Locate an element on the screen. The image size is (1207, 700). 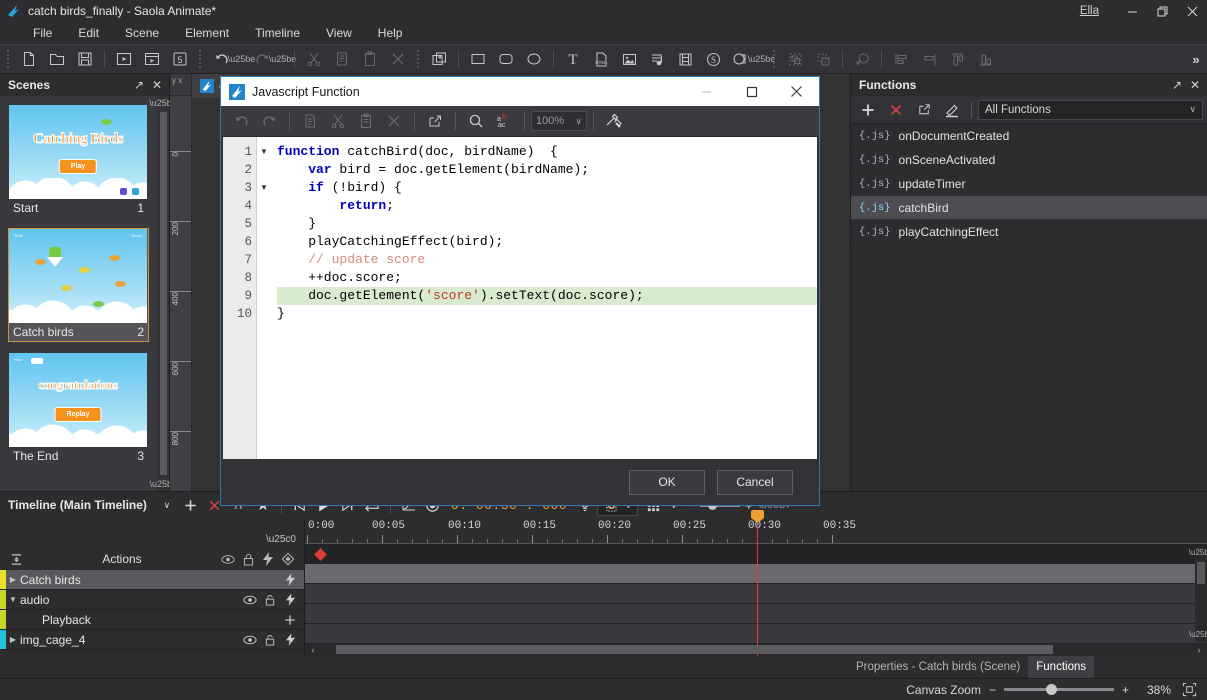
canvas-zoom-in-button: + is located at coordinates (1125, 690).